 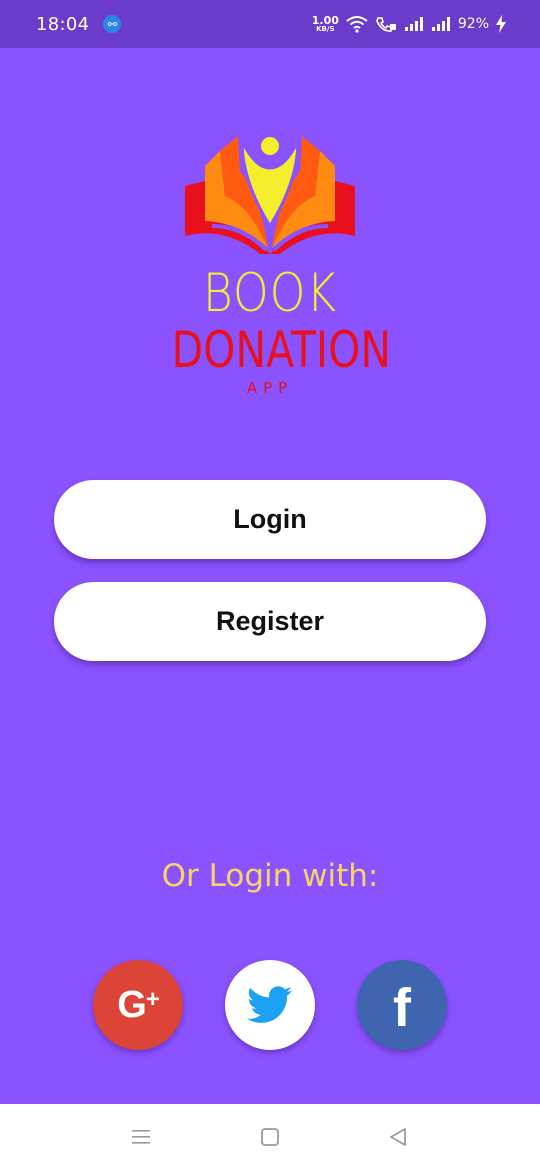 I want to click on login-button: Login, so click(x=270, y=519).